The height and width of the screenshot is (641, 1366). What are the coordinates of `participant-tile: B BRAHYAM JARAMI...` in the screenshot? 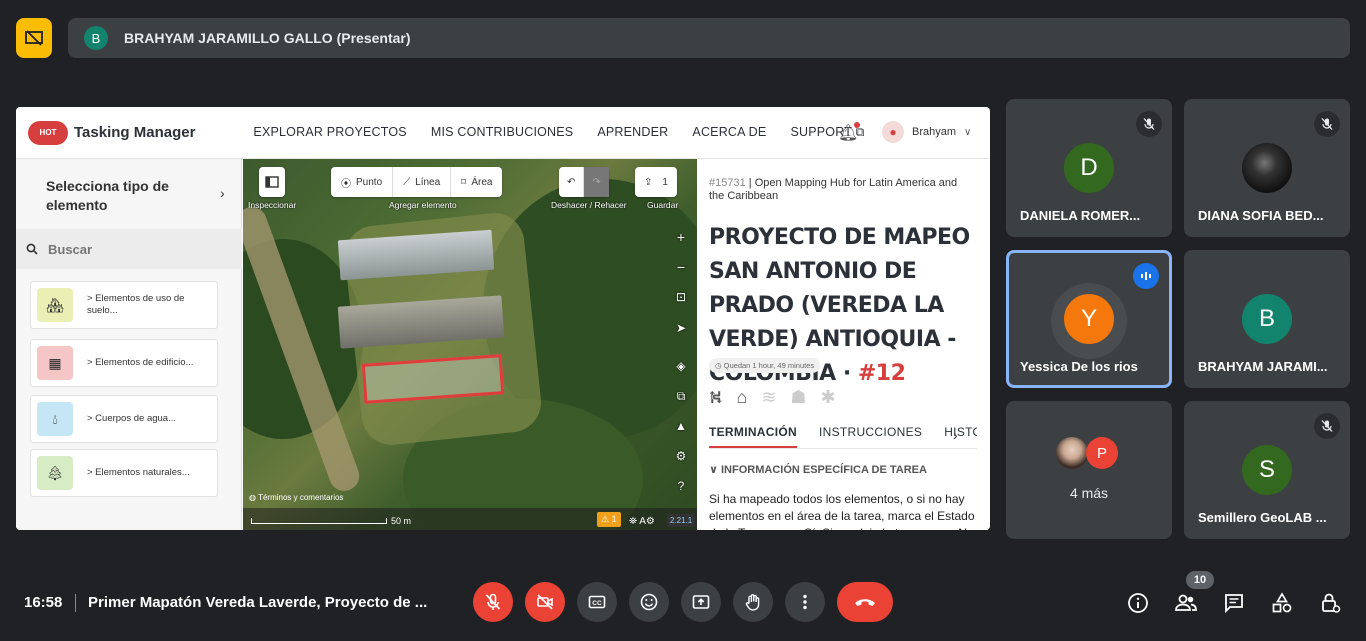 It's located at (1267, 319).